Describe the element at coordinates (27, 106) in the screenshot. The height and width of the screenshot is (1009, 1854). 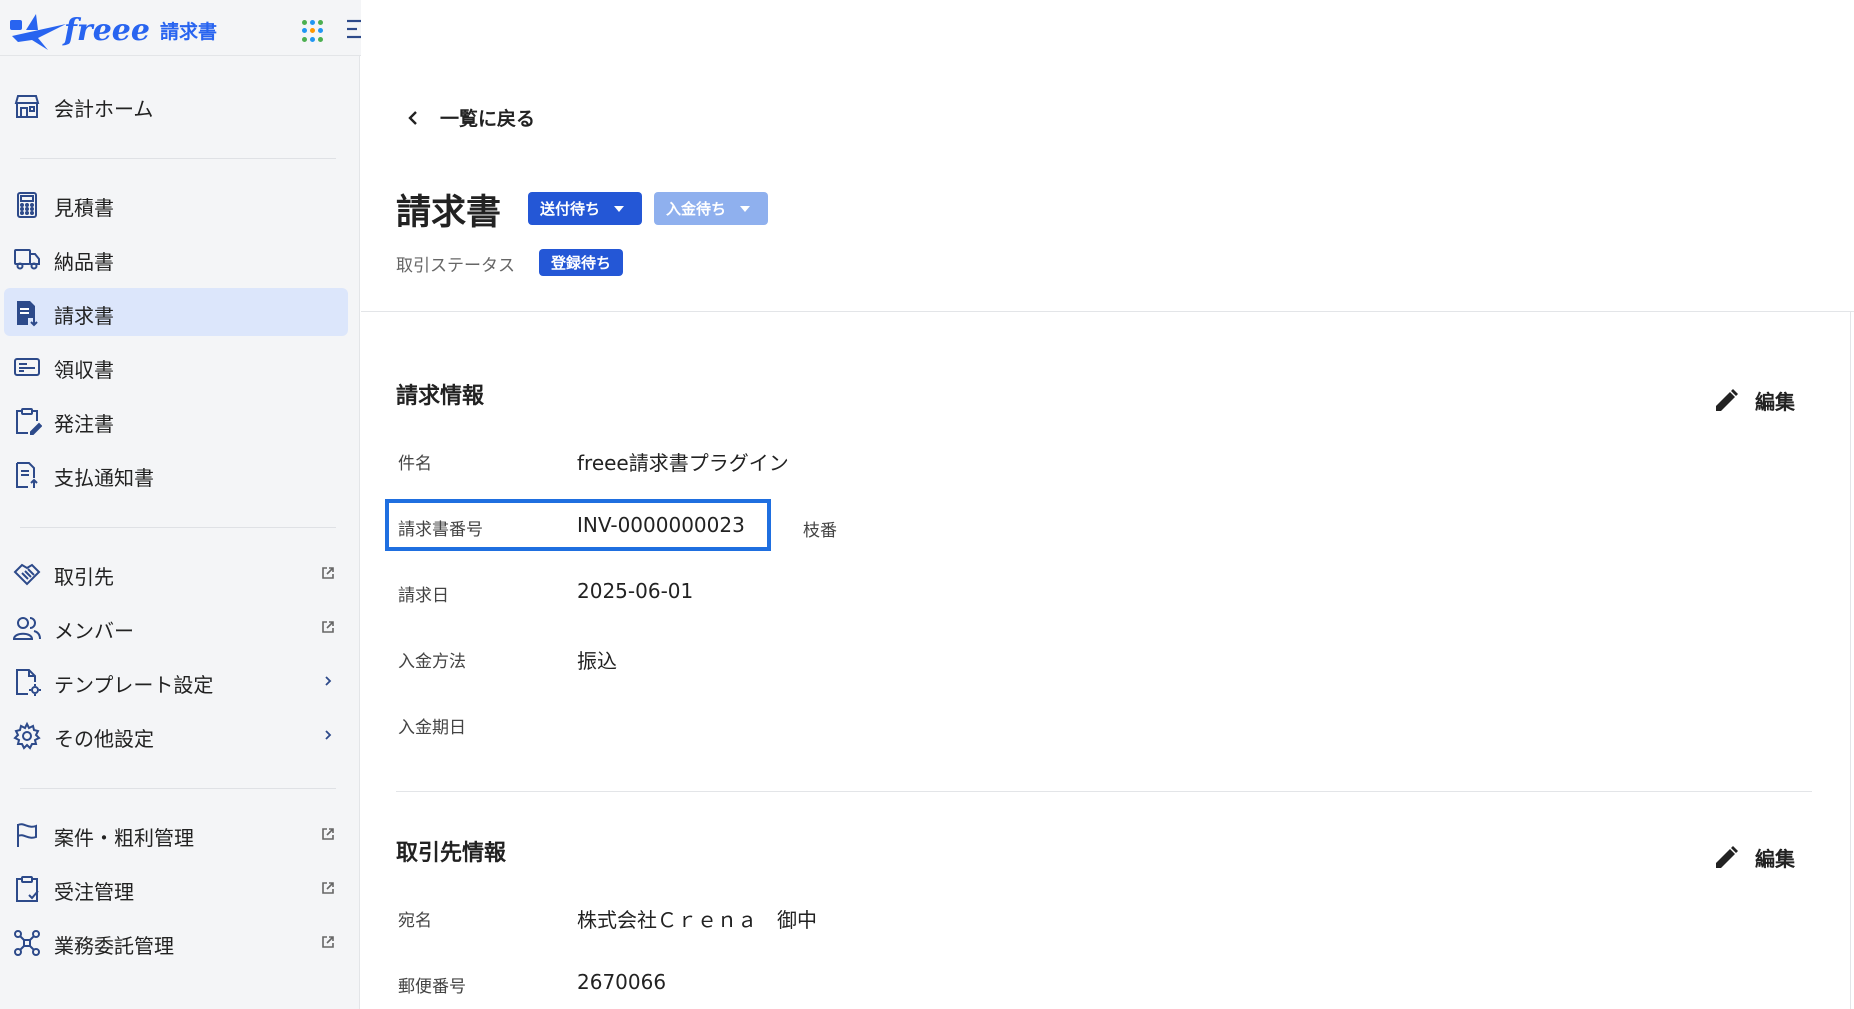
I see `store-icon` at that location.